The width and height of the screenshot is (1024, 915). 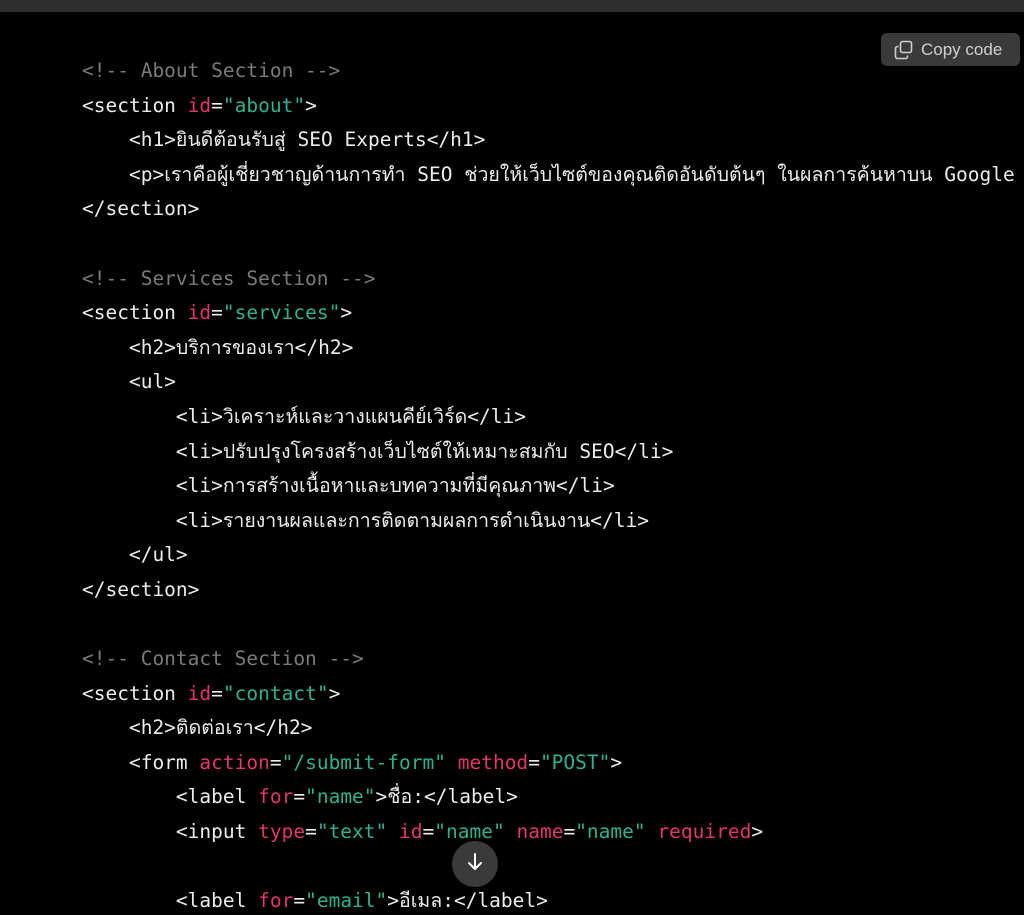 What do you see at coordinates (129, 140) in the screenshot?
I see `code-token: <h1>` at bounding box center [129, 140].